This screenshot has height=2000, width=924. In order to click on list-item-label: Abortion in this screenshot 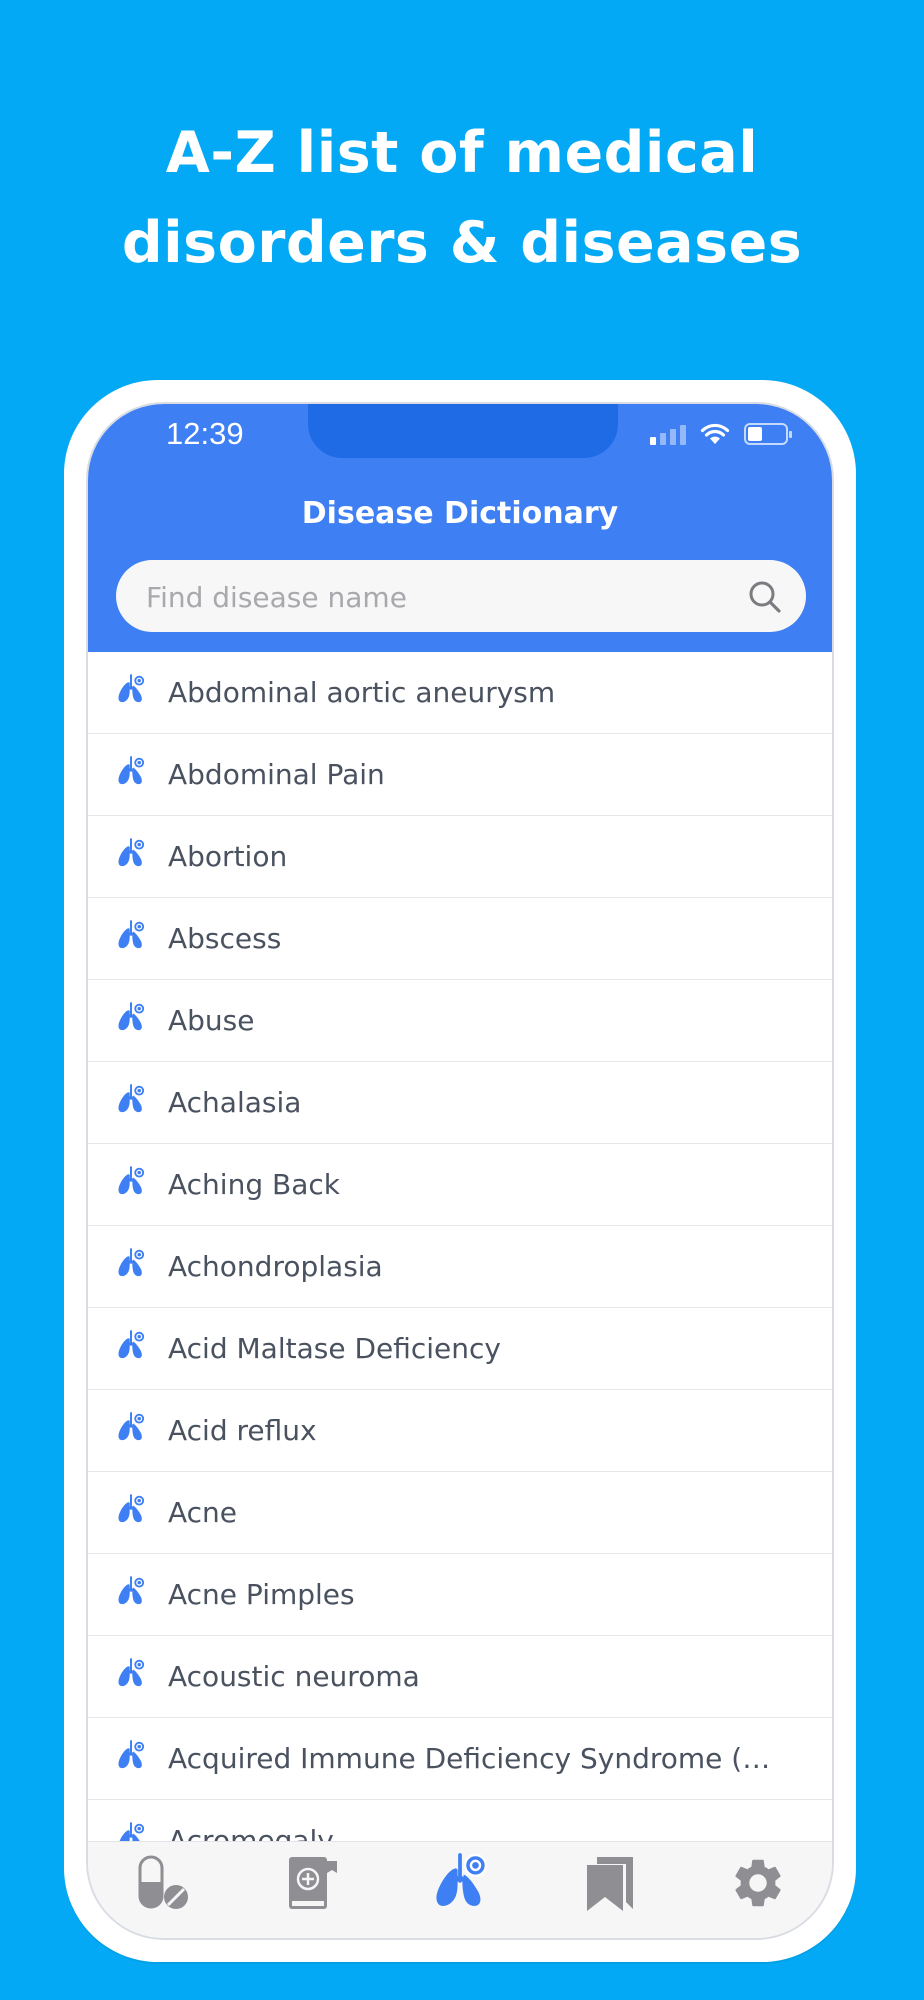, I will do `click(228, 856)`.